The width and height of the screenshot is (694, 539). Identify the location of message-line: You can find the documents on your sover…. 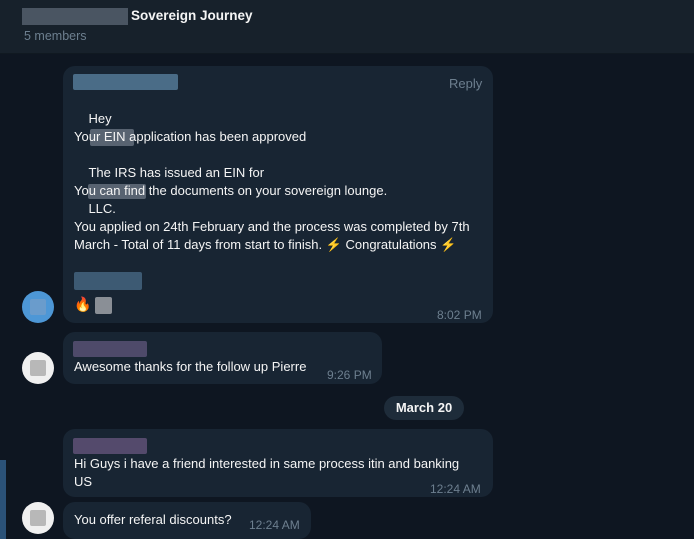
(231, 190).